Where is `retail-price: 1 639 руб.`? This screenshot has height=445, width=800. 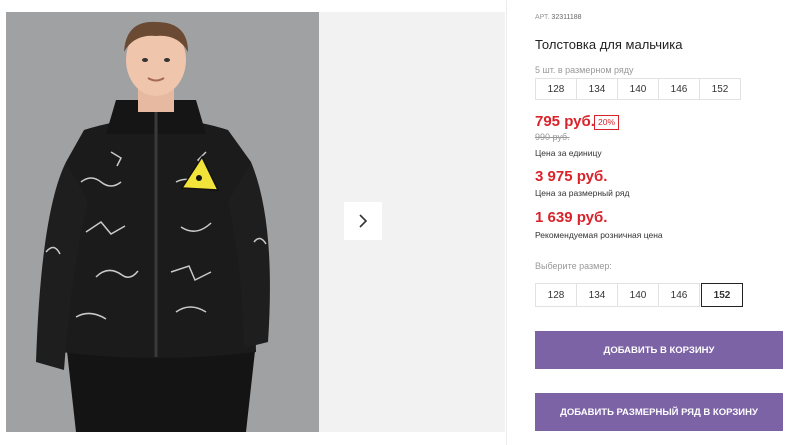
retail-price: 1 639 руб. is located at coordinates (571, 217).